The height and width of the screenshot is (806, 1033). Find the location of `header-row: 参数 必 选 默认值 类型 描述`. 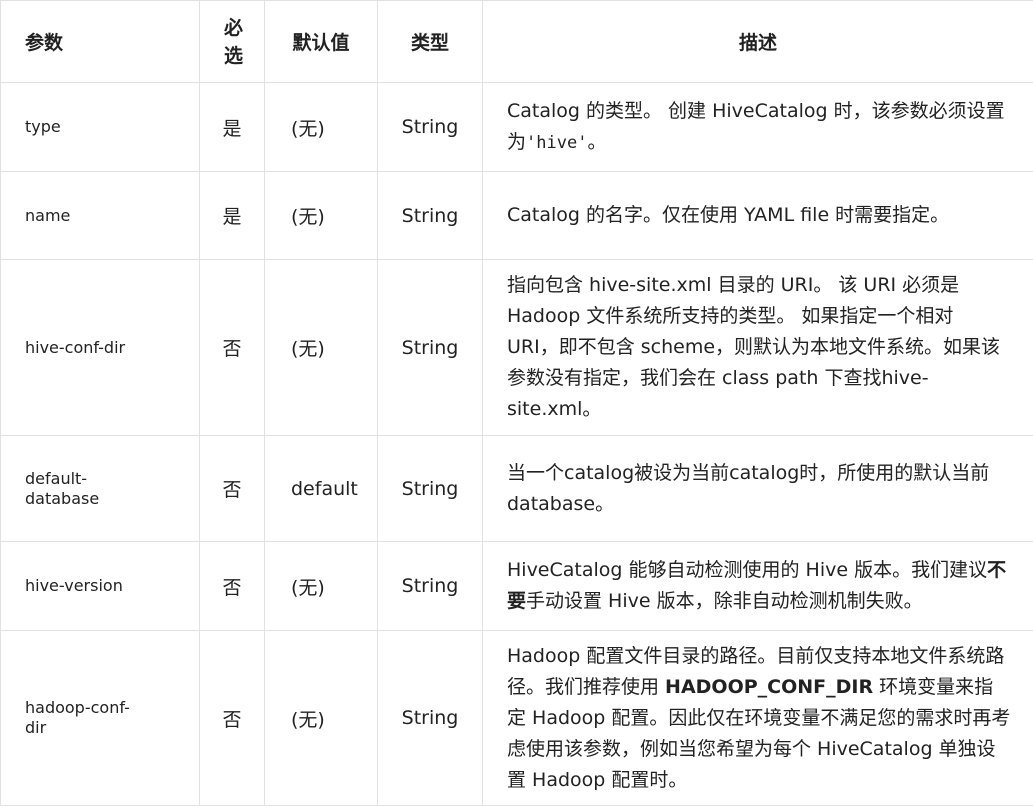

header-row: 参数 必 选 默认值 类型 描述 is located at coordinates (517, 42).